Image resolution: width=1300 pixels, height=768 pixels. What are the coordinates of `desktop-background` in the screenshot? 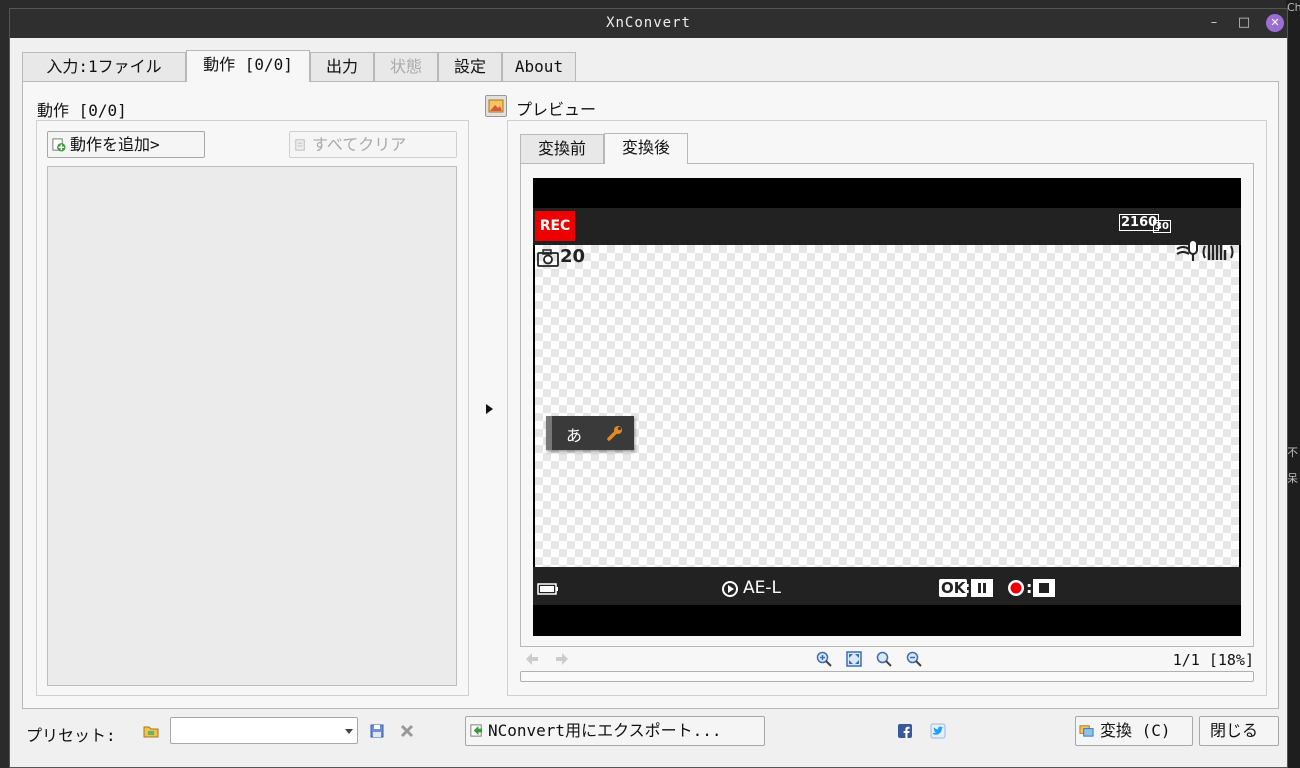 It's located at (1293, 384).